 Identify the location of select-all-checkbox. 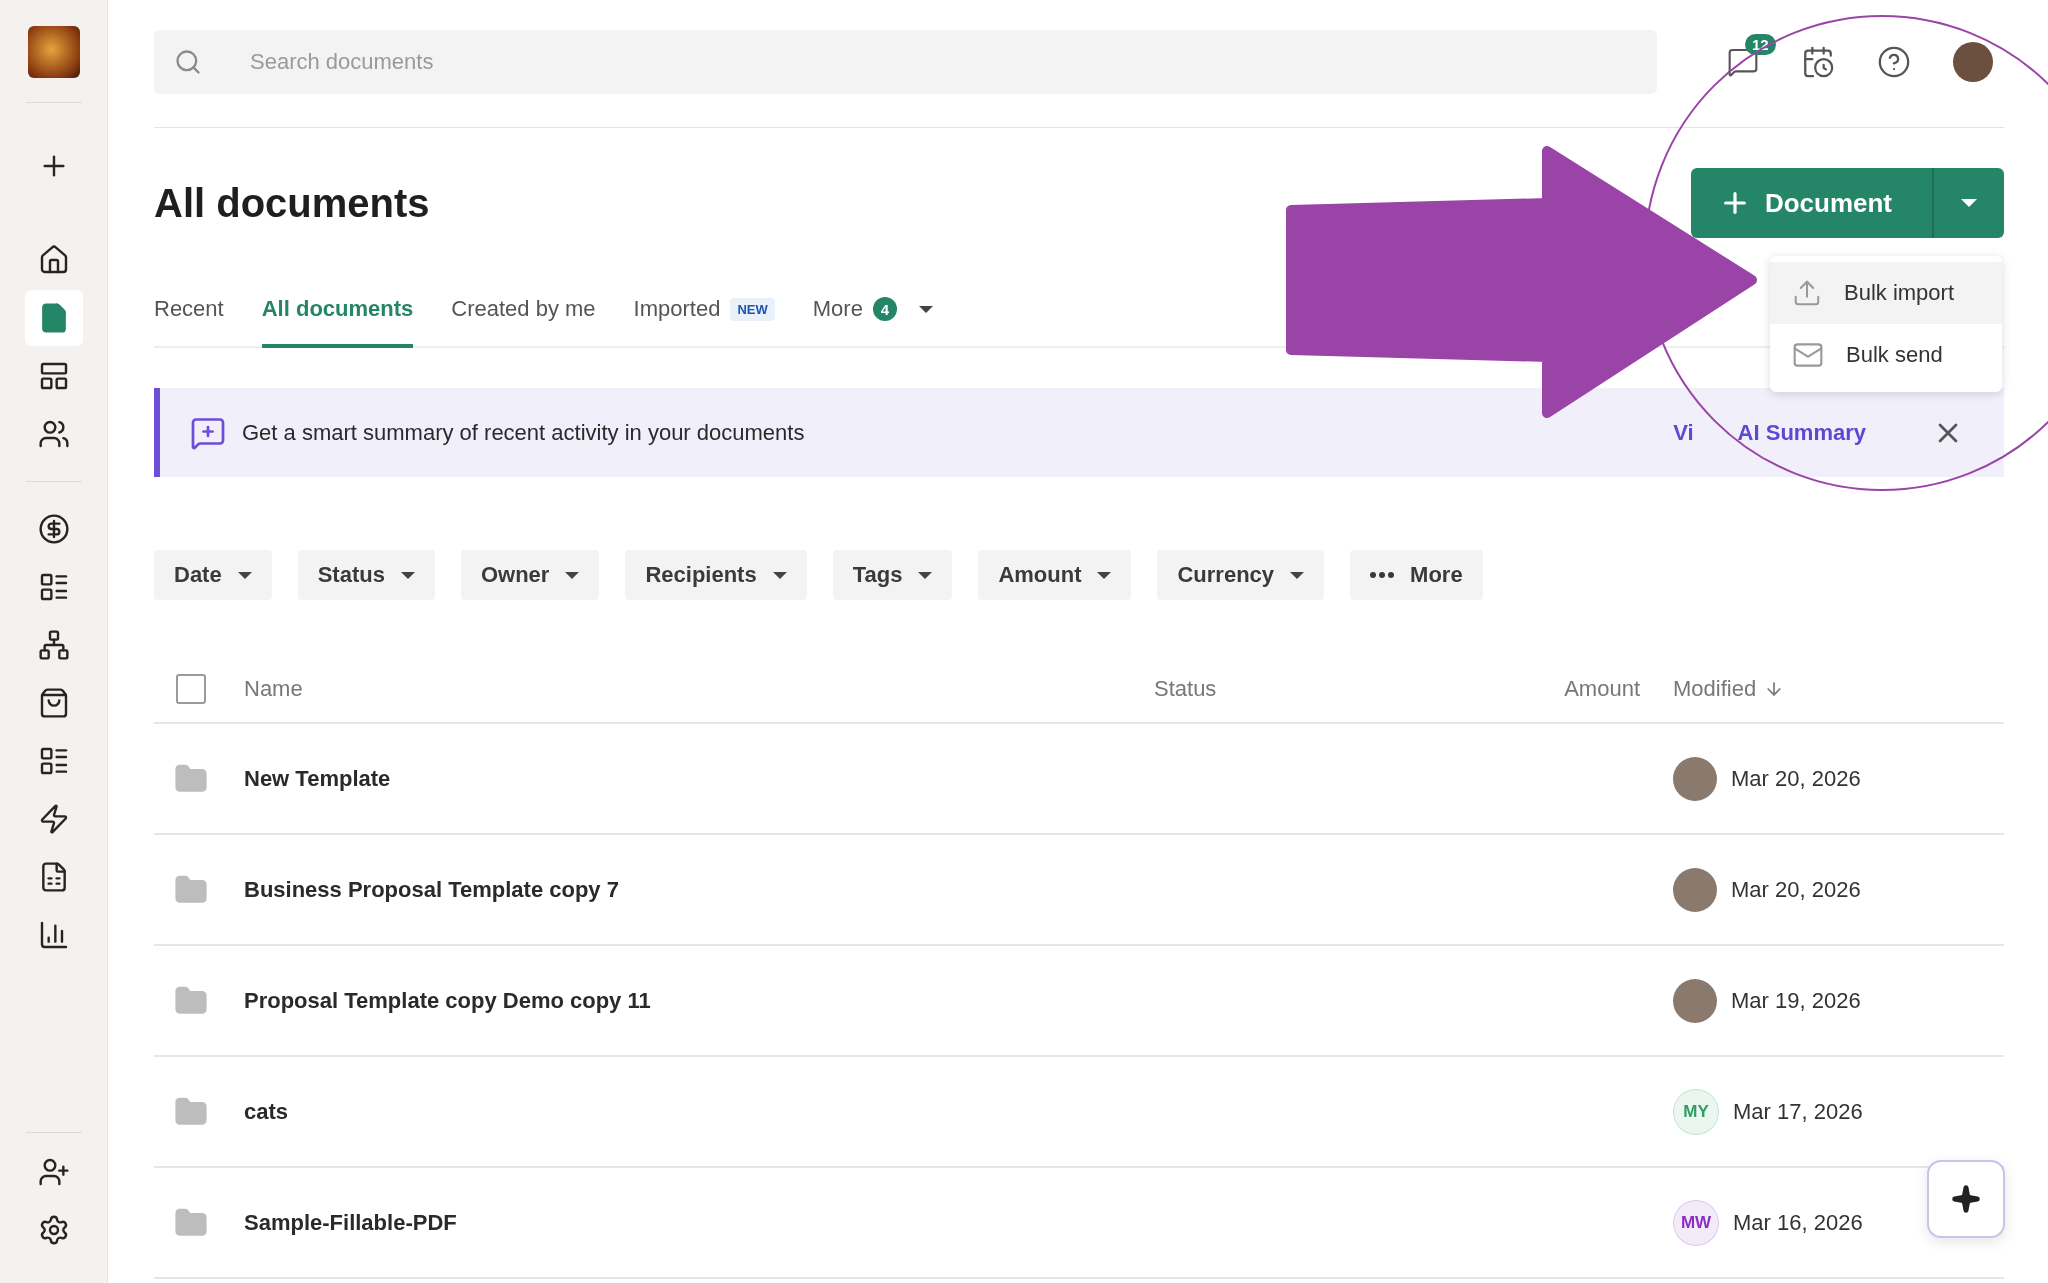
(191, 689).